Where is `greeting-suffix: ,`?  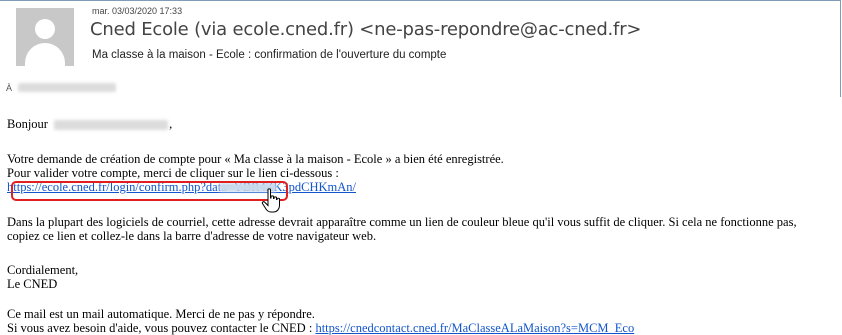
greeting-suffix: , is located at coordinates (171, 124).